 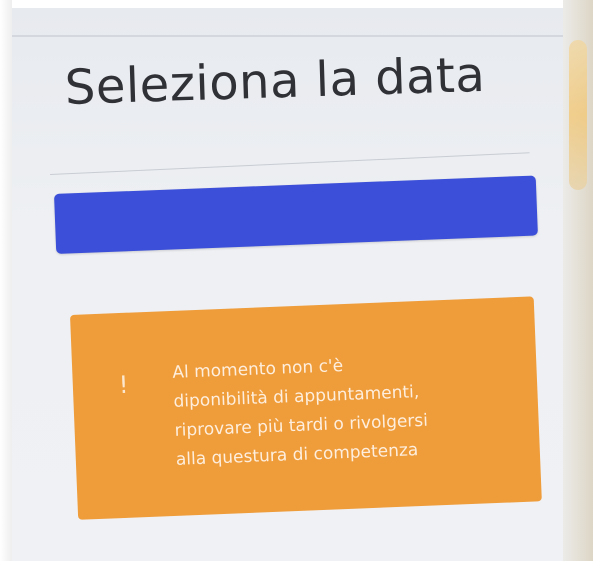 What do you see at coordinates (578, 115) in the screenshot?
I see `light-glare` at bounding box center [578, 115].